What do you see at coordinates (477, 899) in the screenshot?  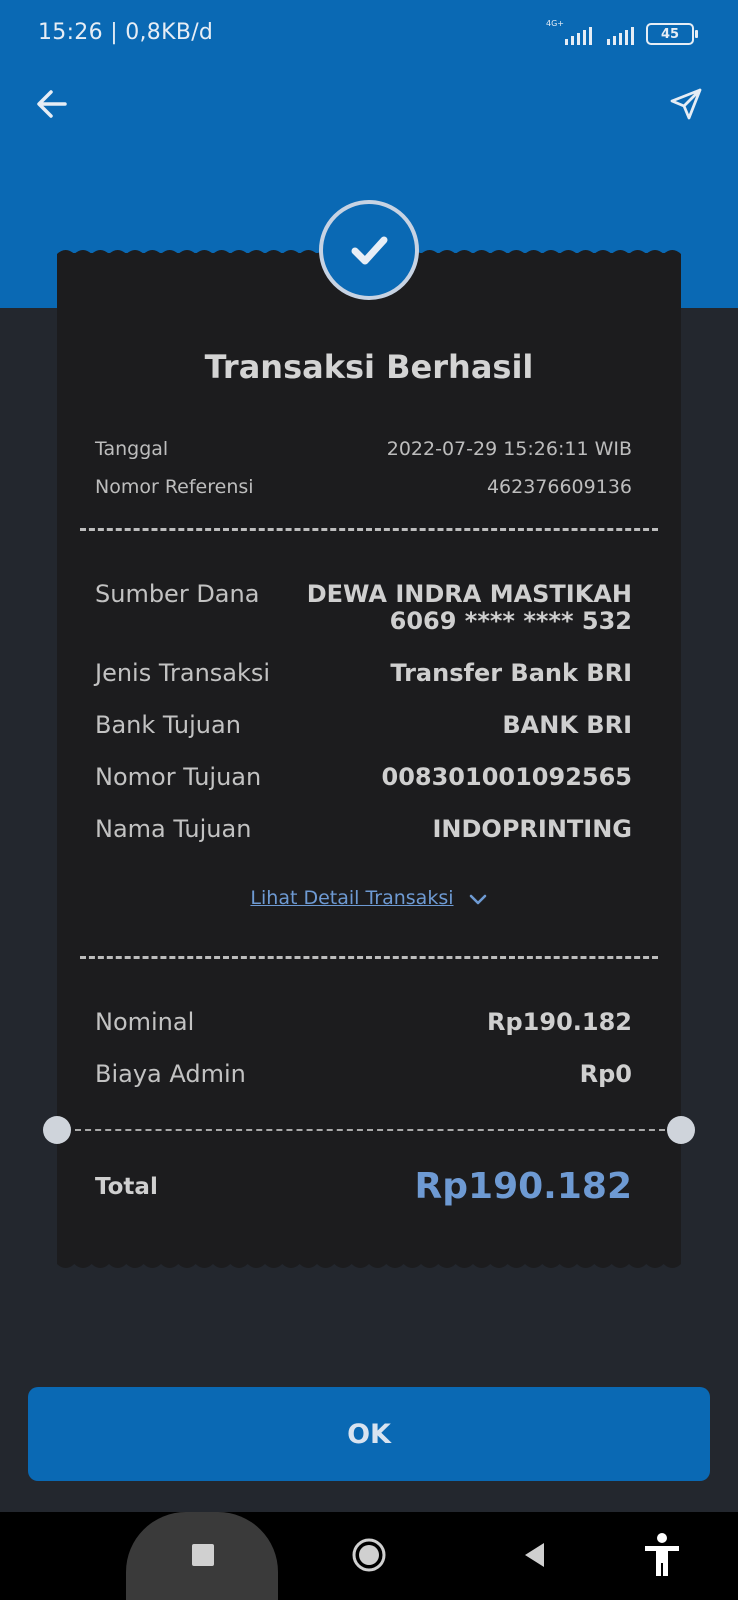 I see `chevron-down-icon` at bounding box center [477, 899].